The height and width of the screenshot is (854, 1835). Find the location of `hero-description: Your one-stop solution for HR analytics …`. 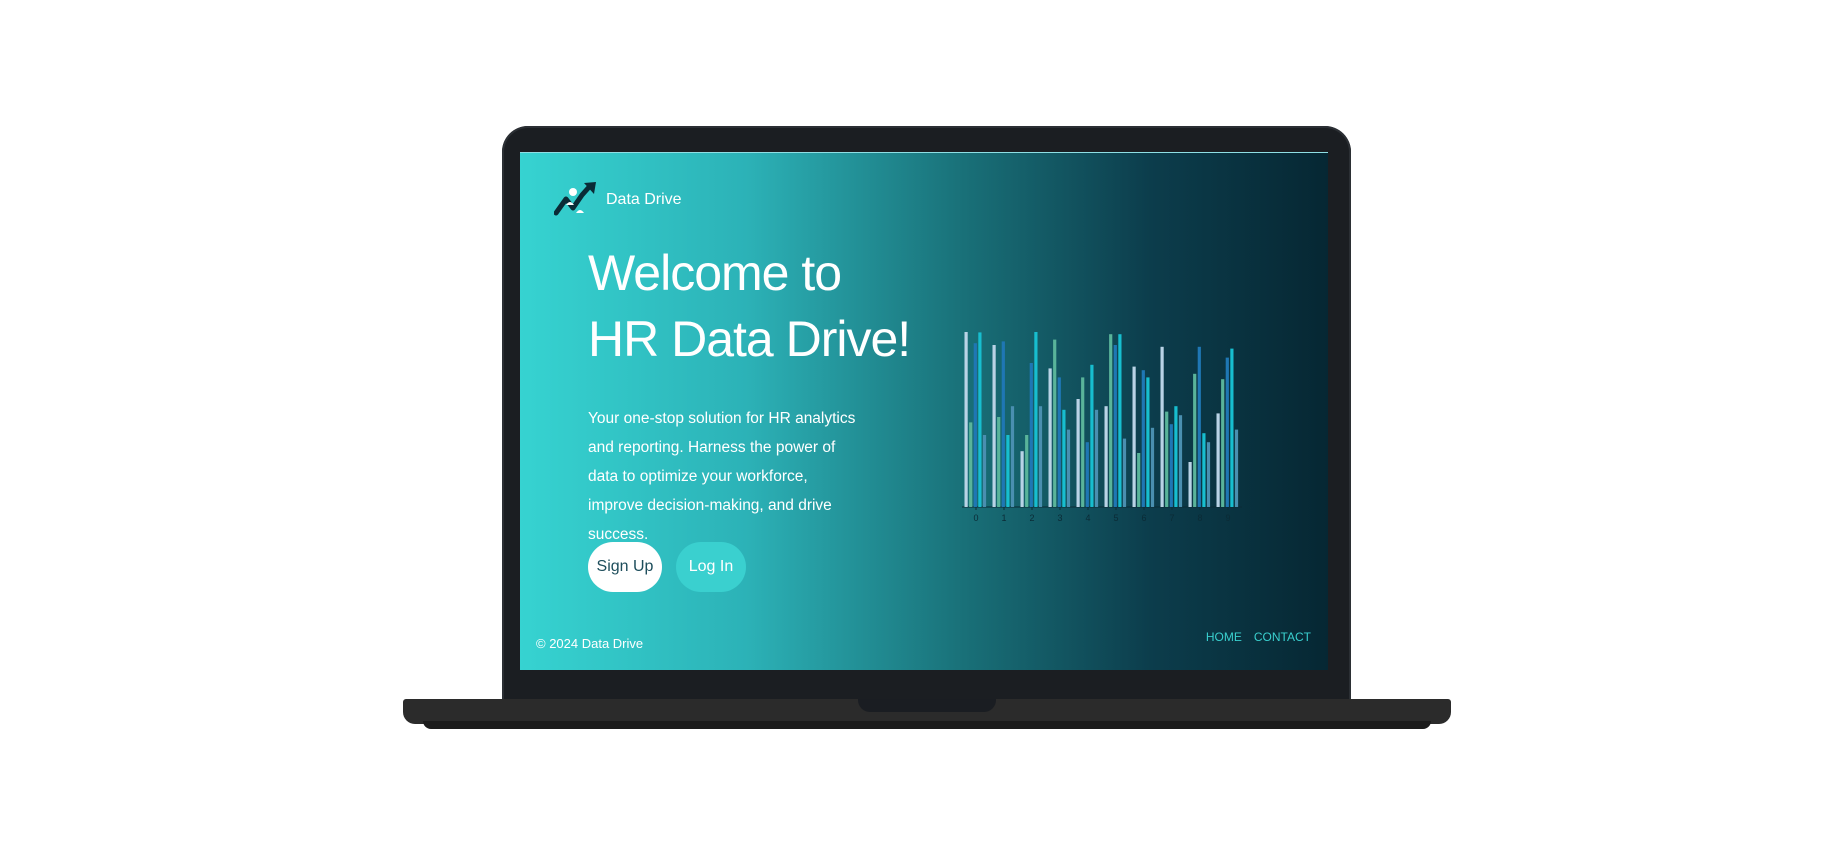

hero-description: Your one-stop solution for HR analytics … is located at coordinates (722, 476).